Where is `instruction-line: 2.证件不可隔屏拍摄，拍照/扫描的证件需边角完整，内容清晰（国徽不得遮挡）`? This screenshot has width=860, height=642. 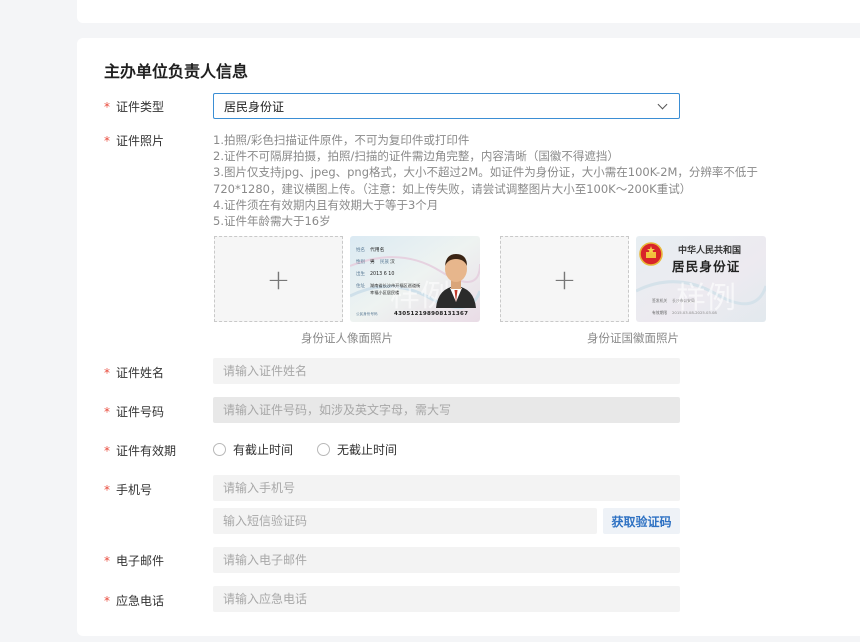 instruction-line: 2.证件不可隔屏拍摄，拍照/扫描的证件需边角完整，内容清晰（国徽不得遮挡） is located at coordinates (416, 156).